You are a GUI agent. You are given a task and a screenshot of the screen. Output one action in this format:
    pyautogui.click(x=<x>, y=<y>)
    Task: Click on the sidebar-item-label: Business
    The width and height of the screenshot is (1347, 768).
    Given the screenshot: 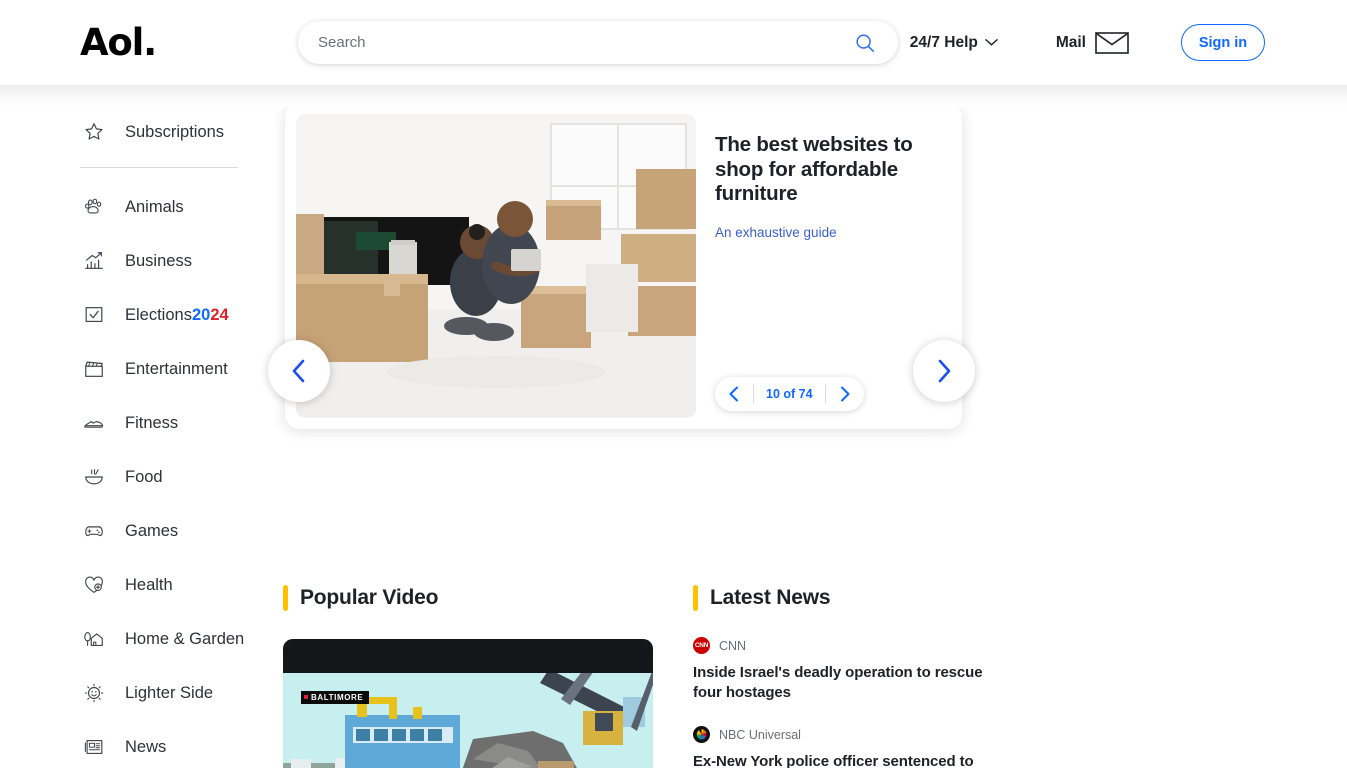 What is the action you would take?
    pyautogui.click(x=158, y=260)
    